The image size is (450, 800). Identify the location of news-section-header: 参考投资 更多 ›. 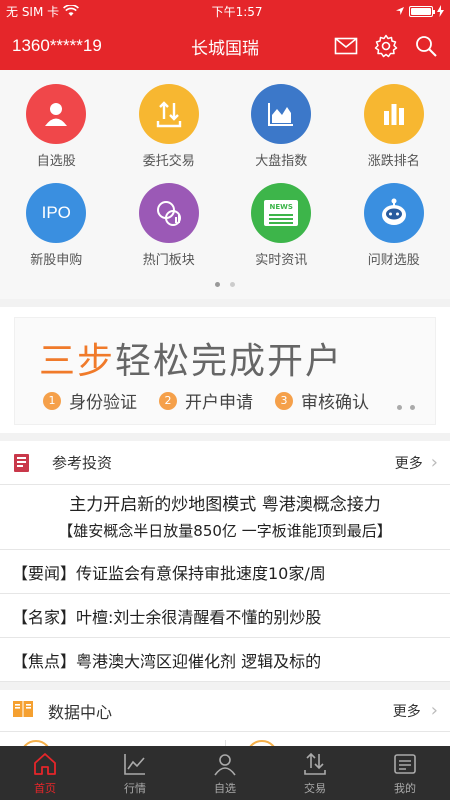
(225, 463).